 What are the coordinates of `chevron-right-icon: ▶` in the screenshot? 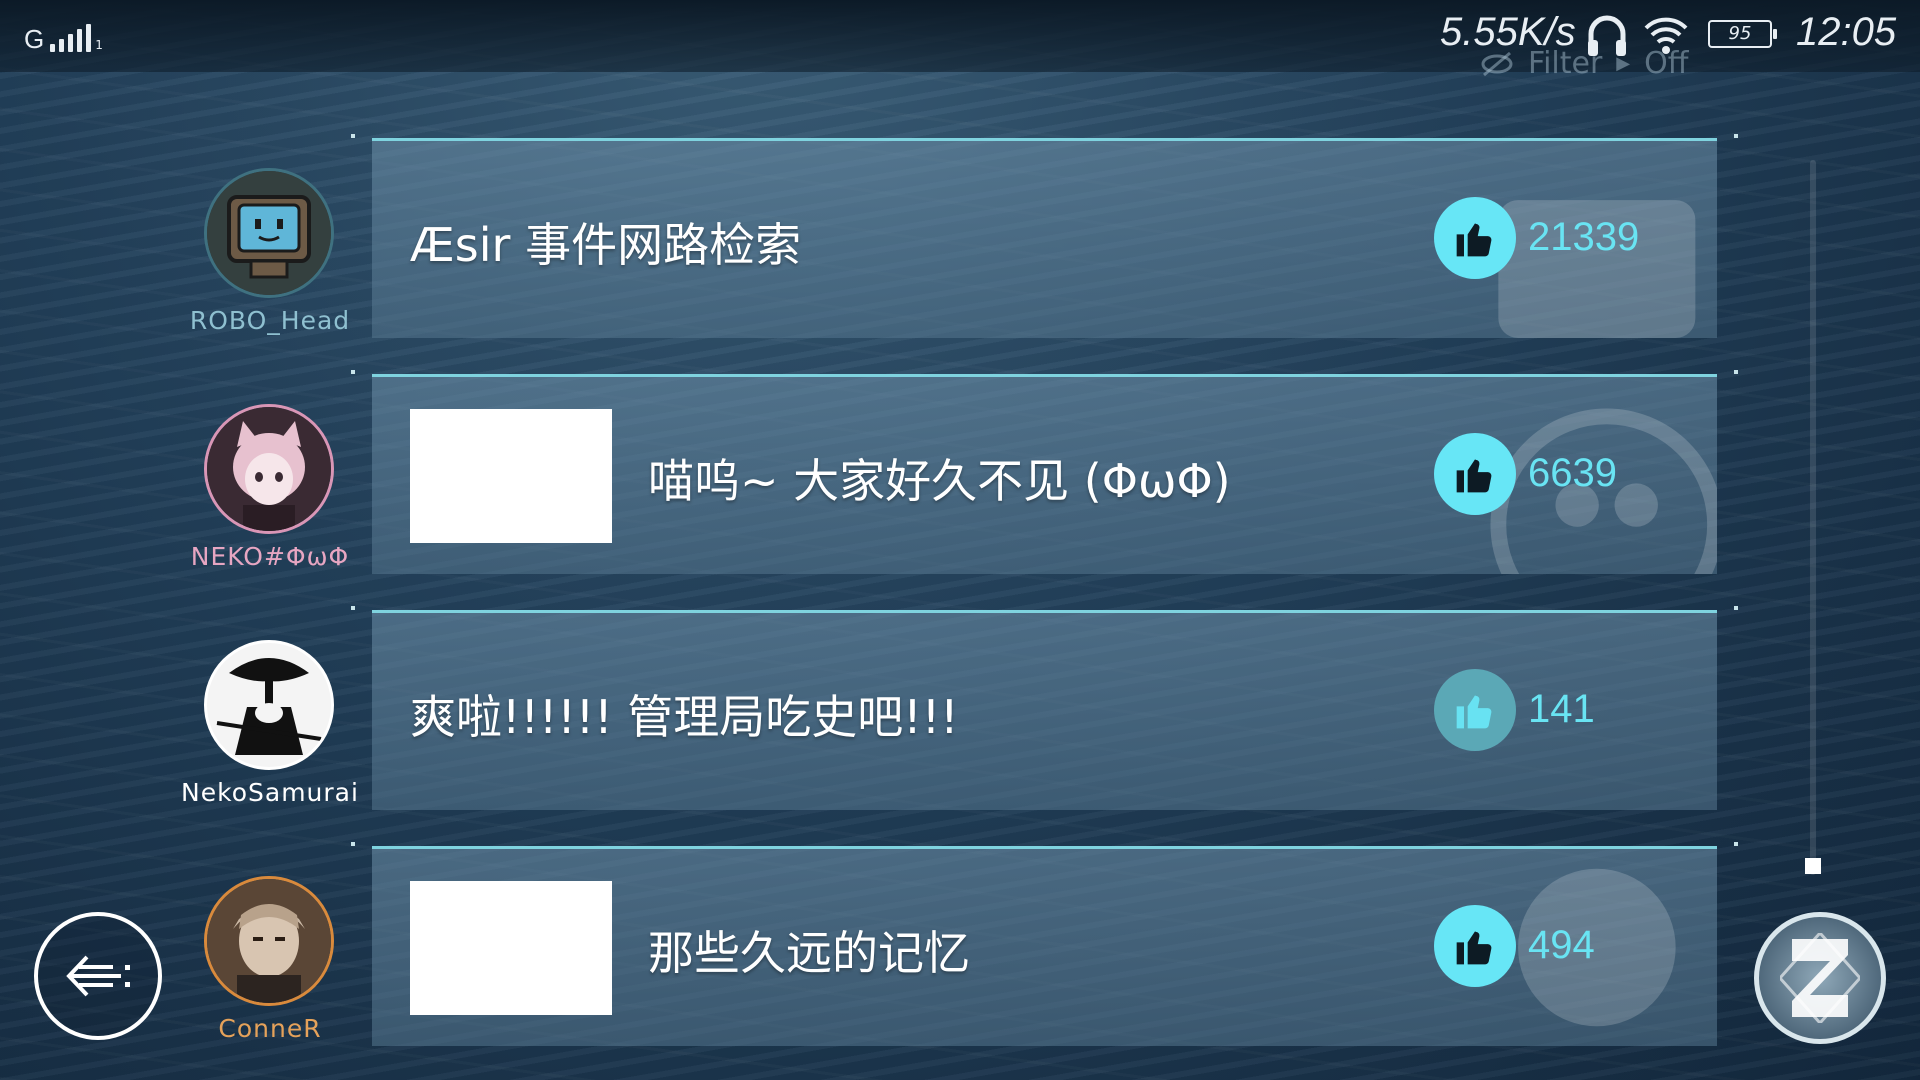 It's located at (1623, 63).